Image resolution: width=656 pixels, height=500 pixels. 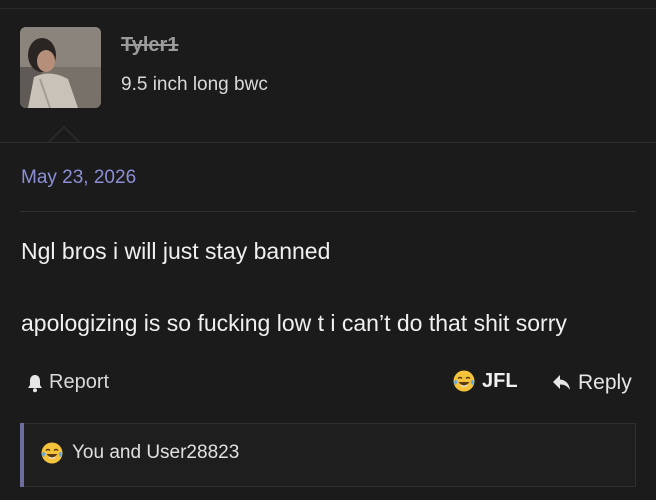 I want to click on reply-arrow-icon, so click(x=561, y=382).